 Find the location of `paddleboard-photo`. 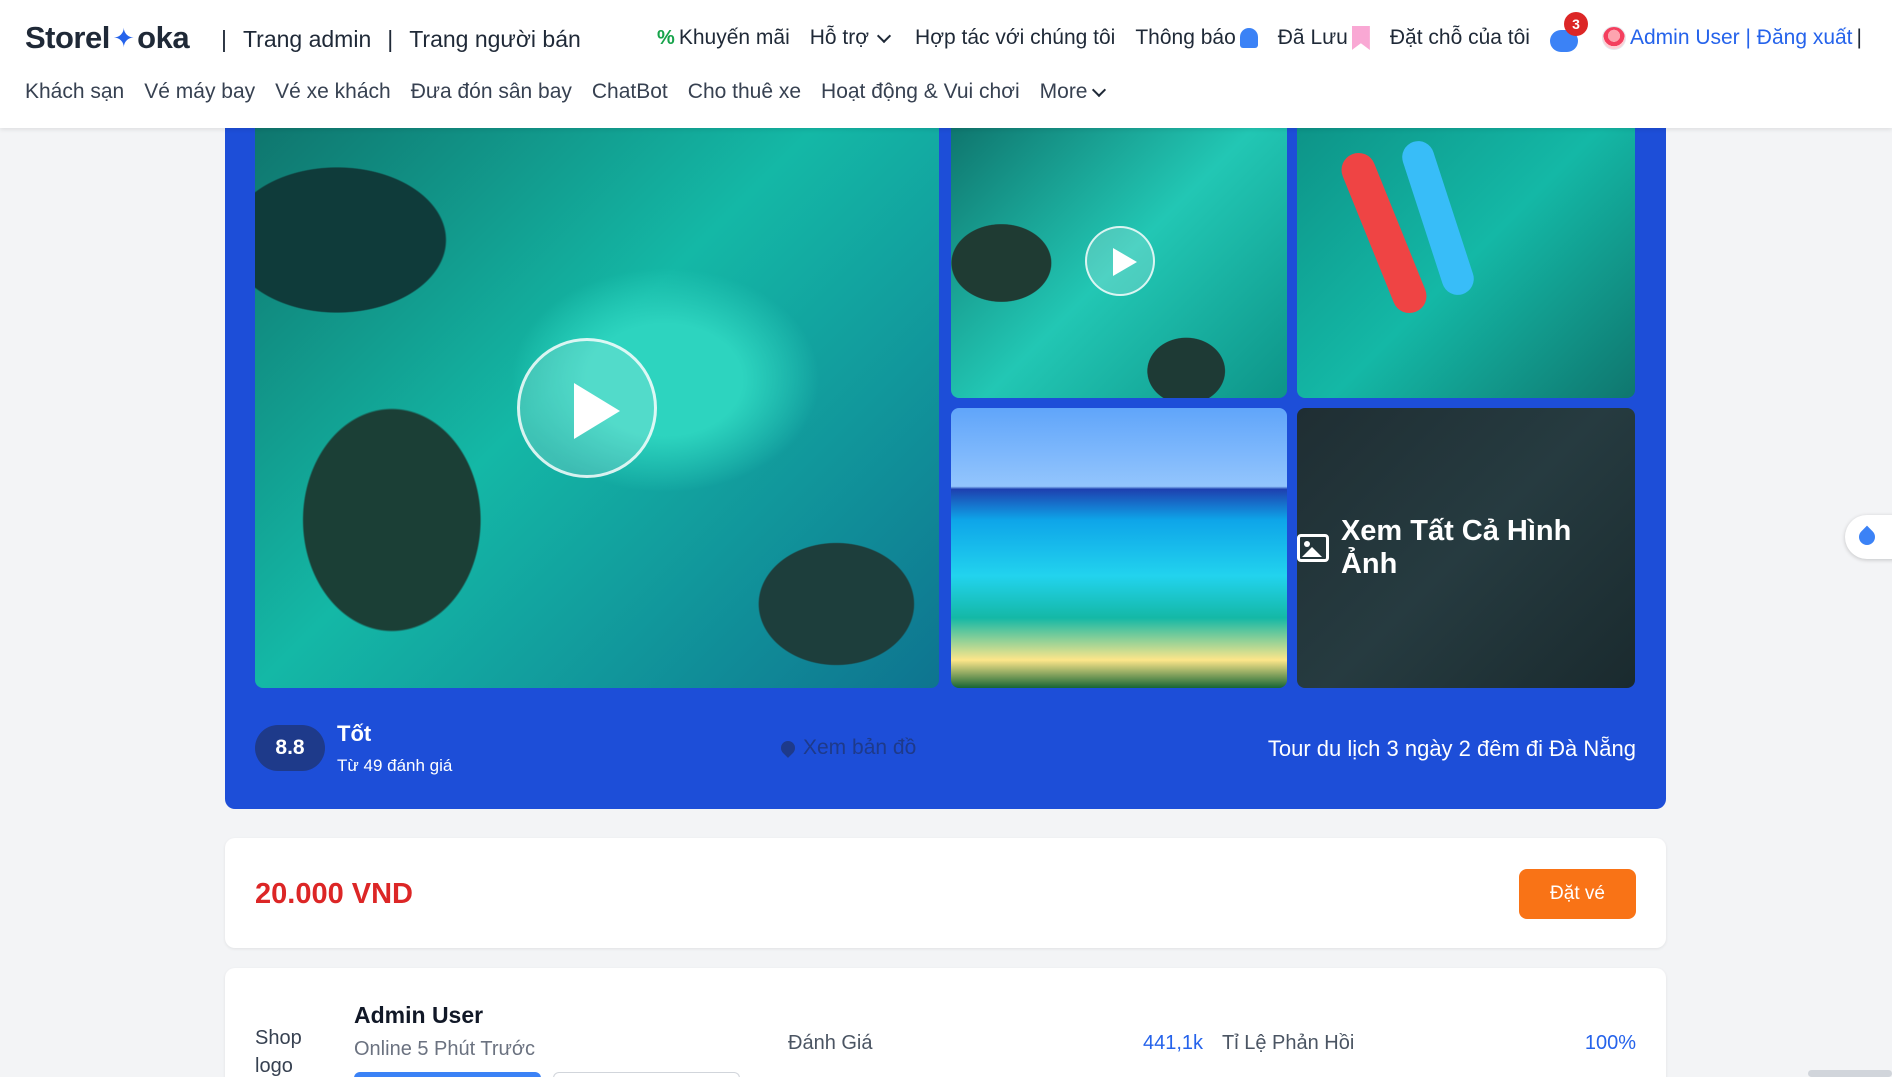

paddleboard-photo is located at coordinates (1466, 263).